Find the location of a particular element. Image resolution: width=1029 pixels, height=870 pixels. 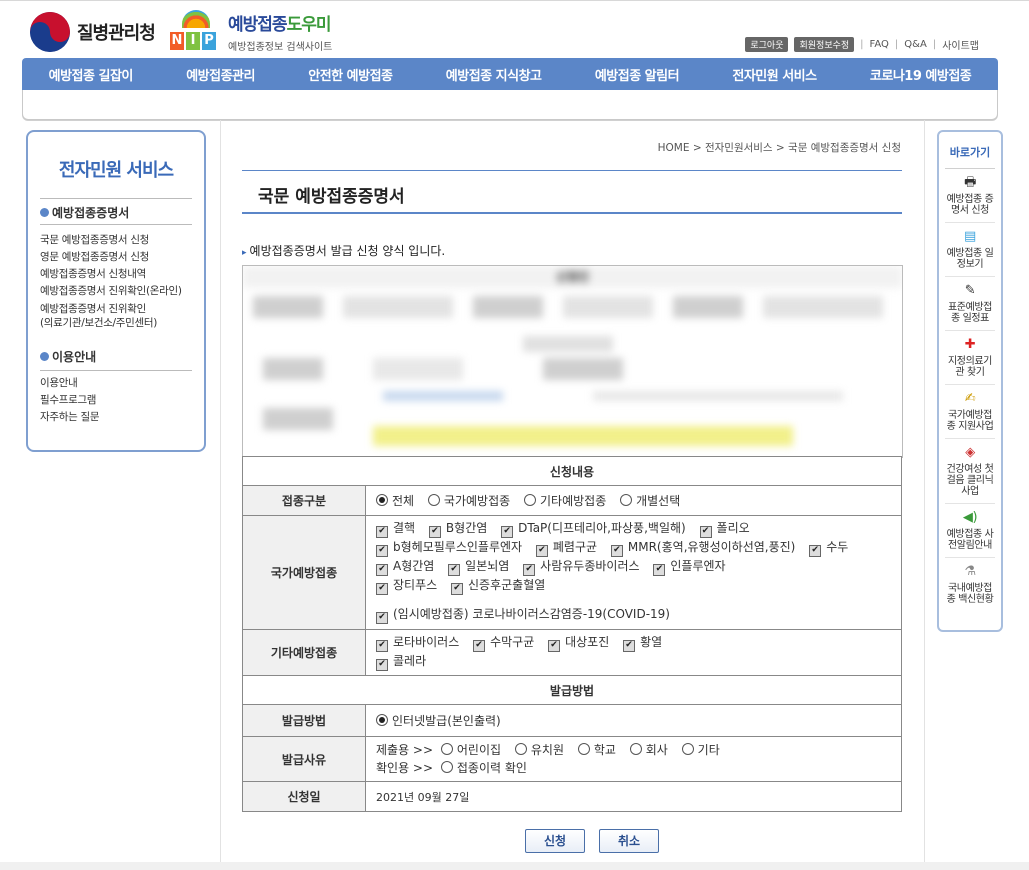

nav-item-e-civil: 전자민원 서비스 is located at coordinates (774, 74).